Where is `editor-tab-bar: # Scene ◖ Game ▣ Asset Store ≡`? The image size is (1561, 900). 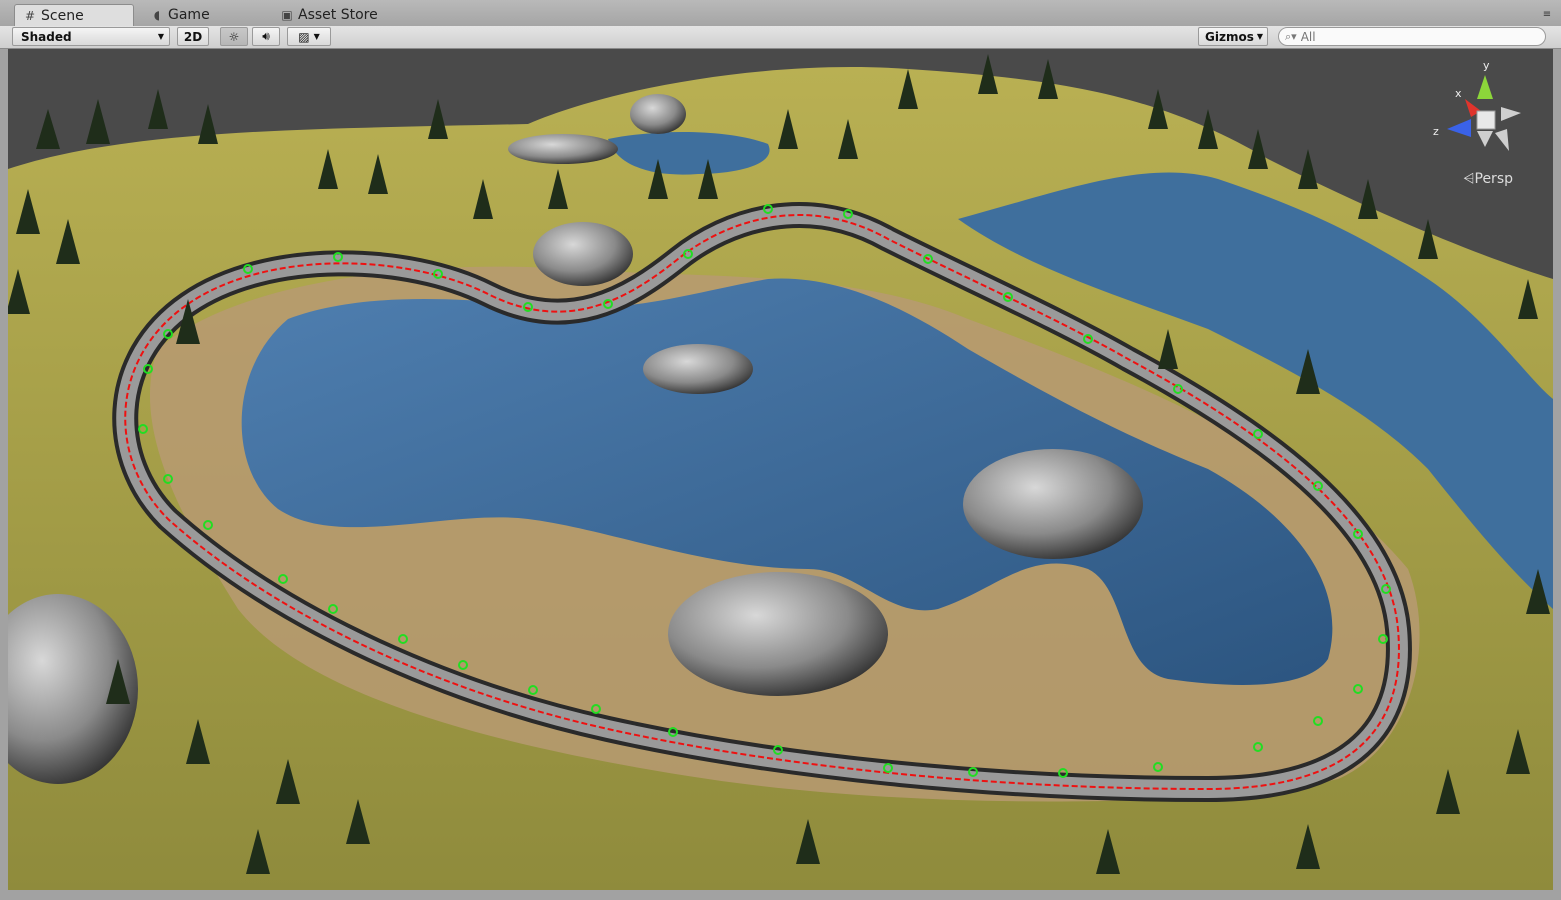 editor-tab-bar: # Scene ◖ Game ▣ Asset Store ≡ is located at coordinates (780, 13).